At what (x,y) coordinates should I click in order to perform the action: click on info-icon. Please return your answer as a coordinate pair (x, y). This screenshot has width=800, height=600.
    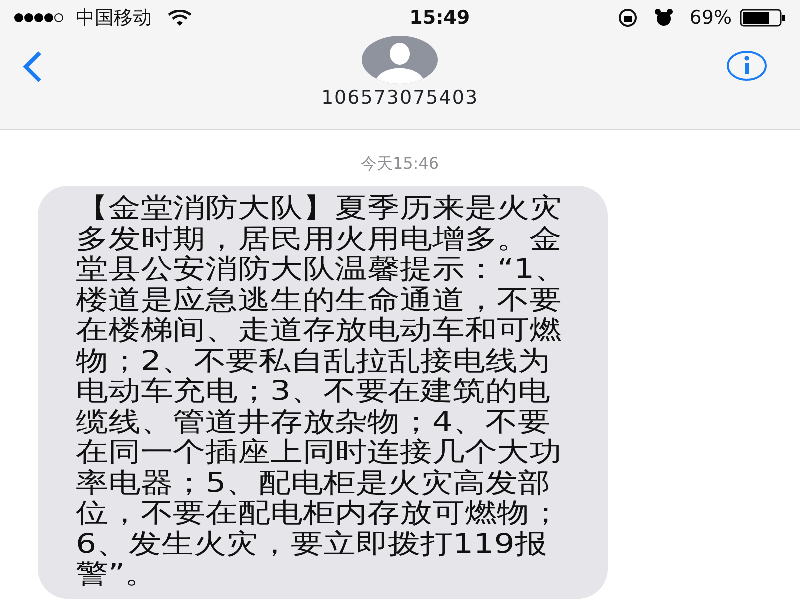
    Looking at the image, I should click on (747, 66).